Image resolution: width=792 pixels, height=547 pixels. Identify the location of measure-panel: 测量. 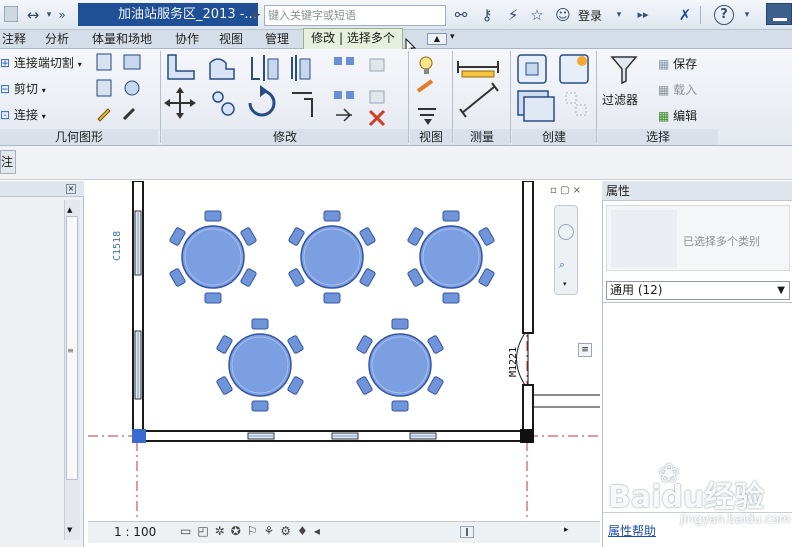
(482, 97).